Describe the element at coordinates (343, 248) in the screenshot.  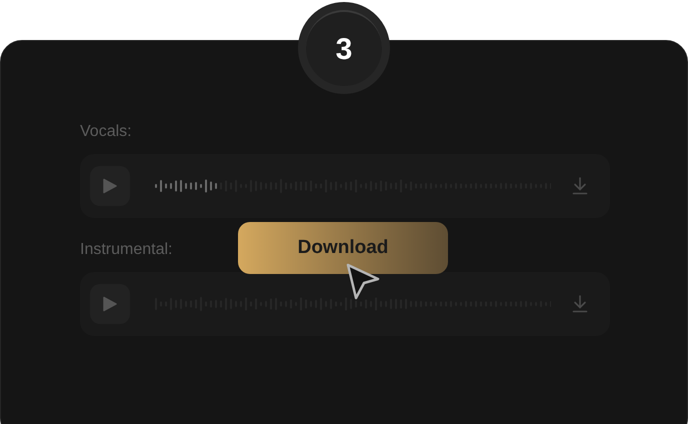
I see `download-button: Download` at that location.